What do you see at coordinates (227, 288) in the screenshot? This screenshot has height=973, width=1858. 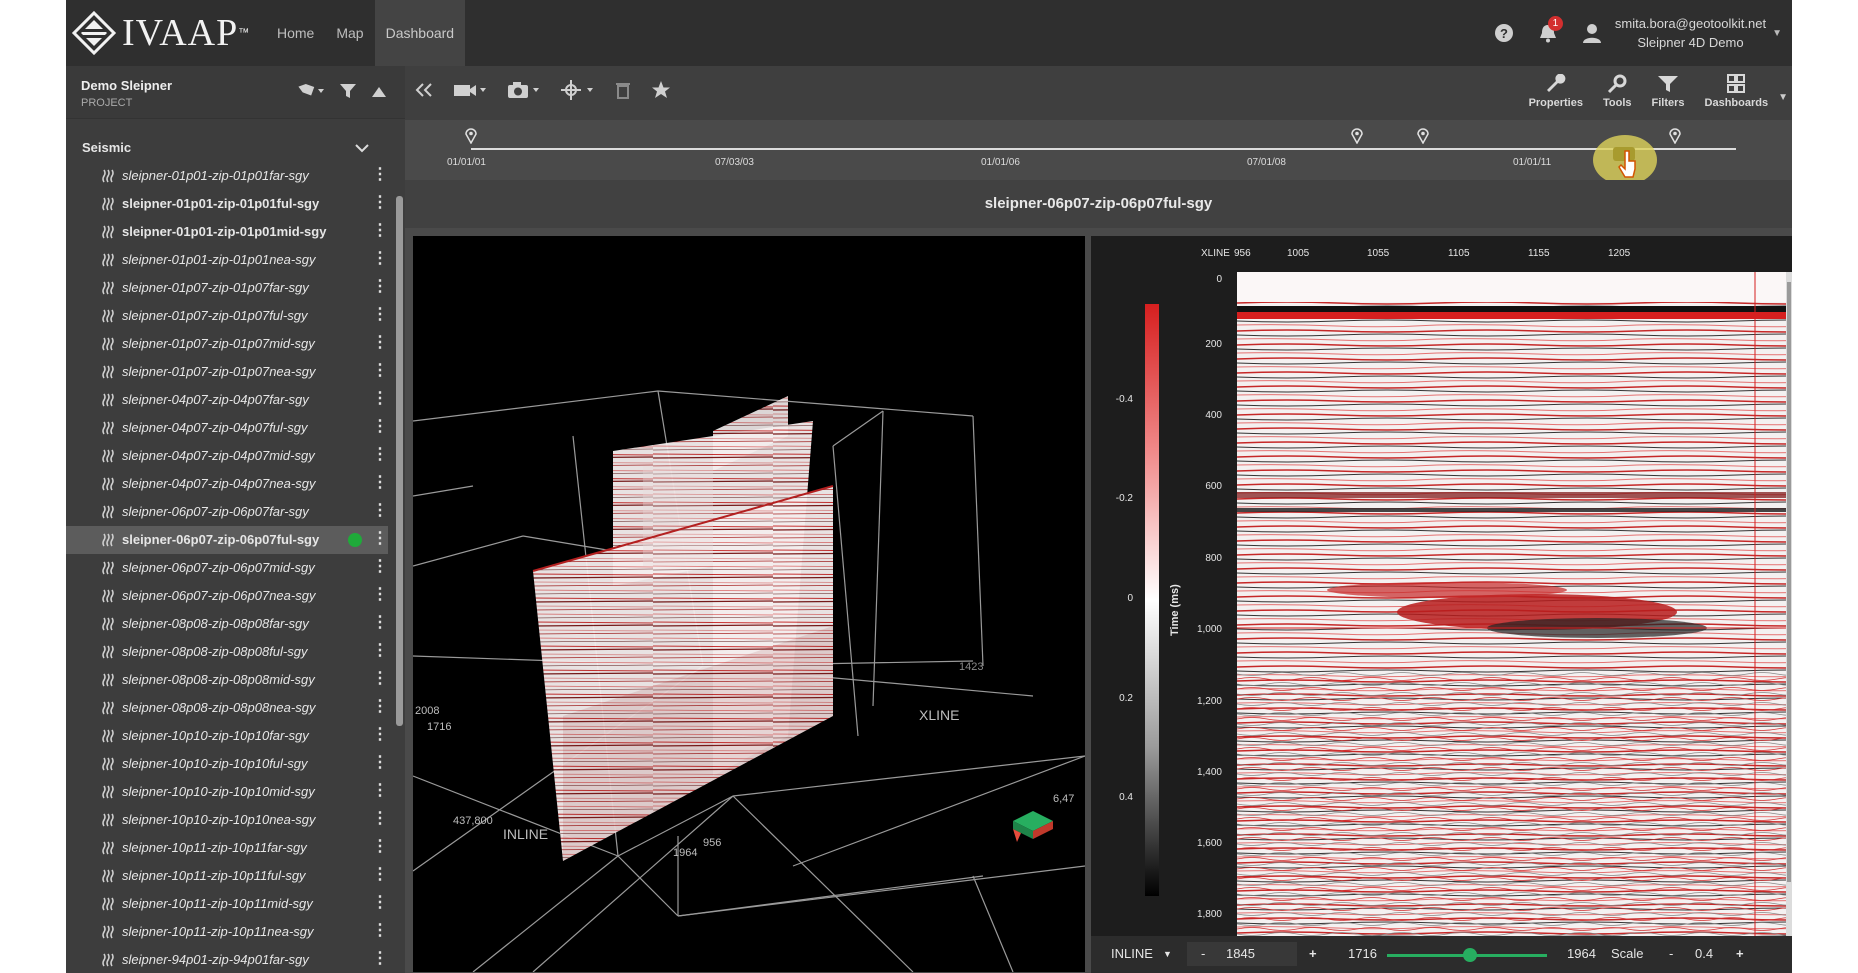 I see `list-item: sleipner-01p07-zip-01p07far-sgy ⋮` at bounding box center [227, 288].